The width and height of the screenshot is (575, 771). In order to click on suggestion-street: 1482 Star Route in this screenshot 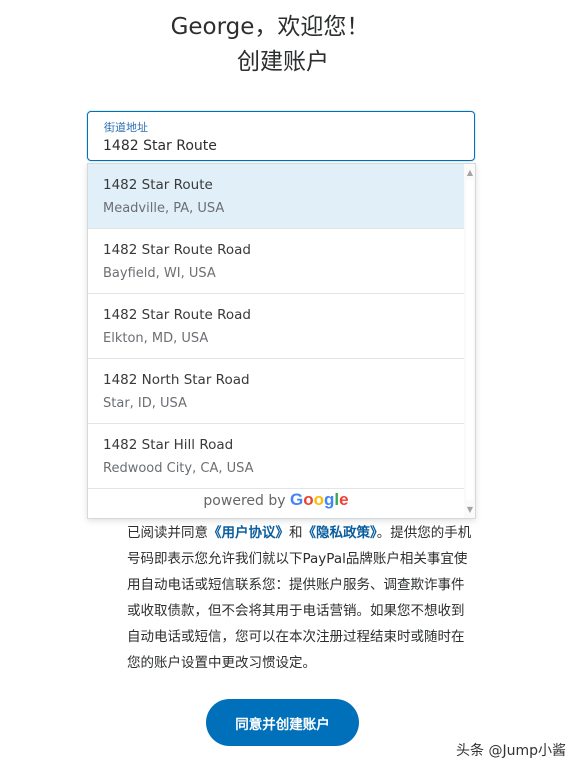, I will do `click(158, 185)`.